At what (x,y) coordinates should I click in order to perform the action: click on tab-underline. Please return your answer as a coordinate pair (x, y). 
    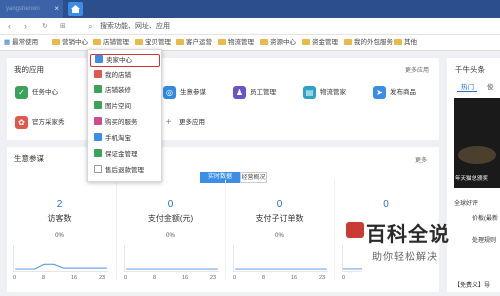
    Looking at the image, I should click on (467, 91).